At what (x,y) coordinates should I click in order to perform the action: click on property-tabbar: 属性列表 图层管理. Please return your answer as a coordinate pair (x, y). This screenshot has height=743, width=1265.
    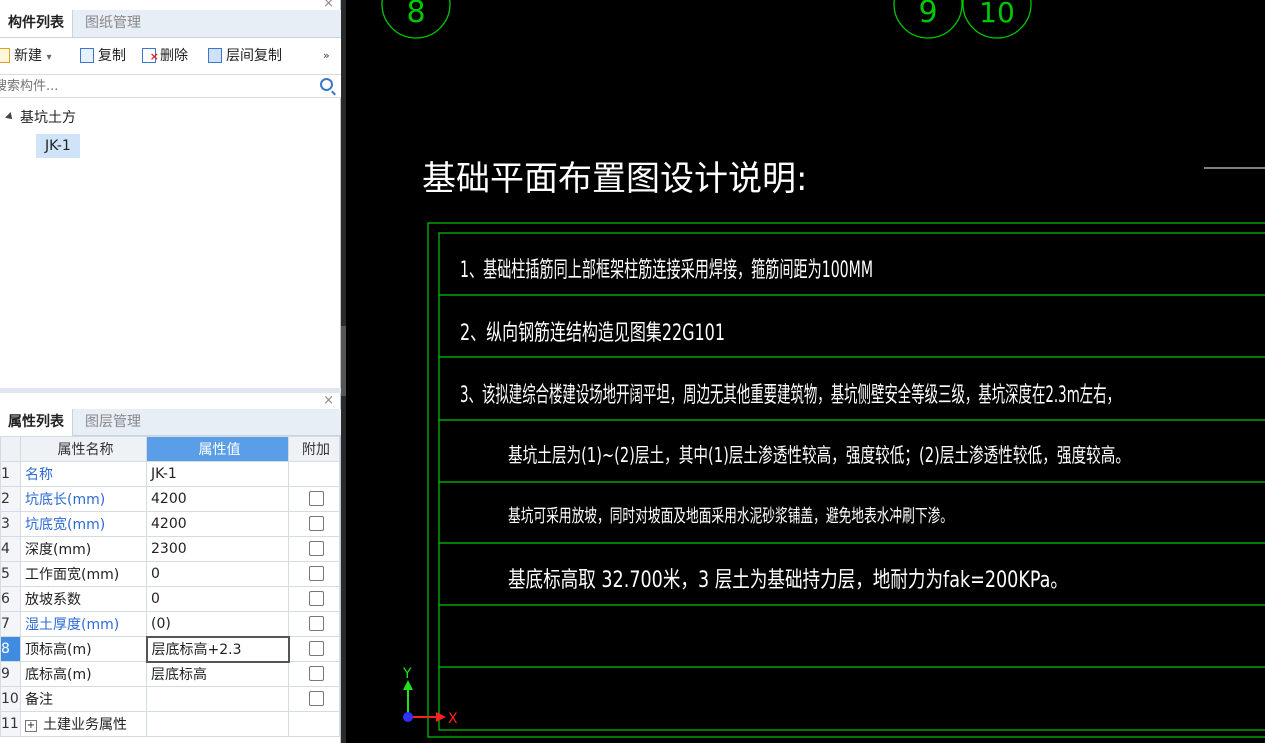
    Looking at the image, I should click on (170, 422).